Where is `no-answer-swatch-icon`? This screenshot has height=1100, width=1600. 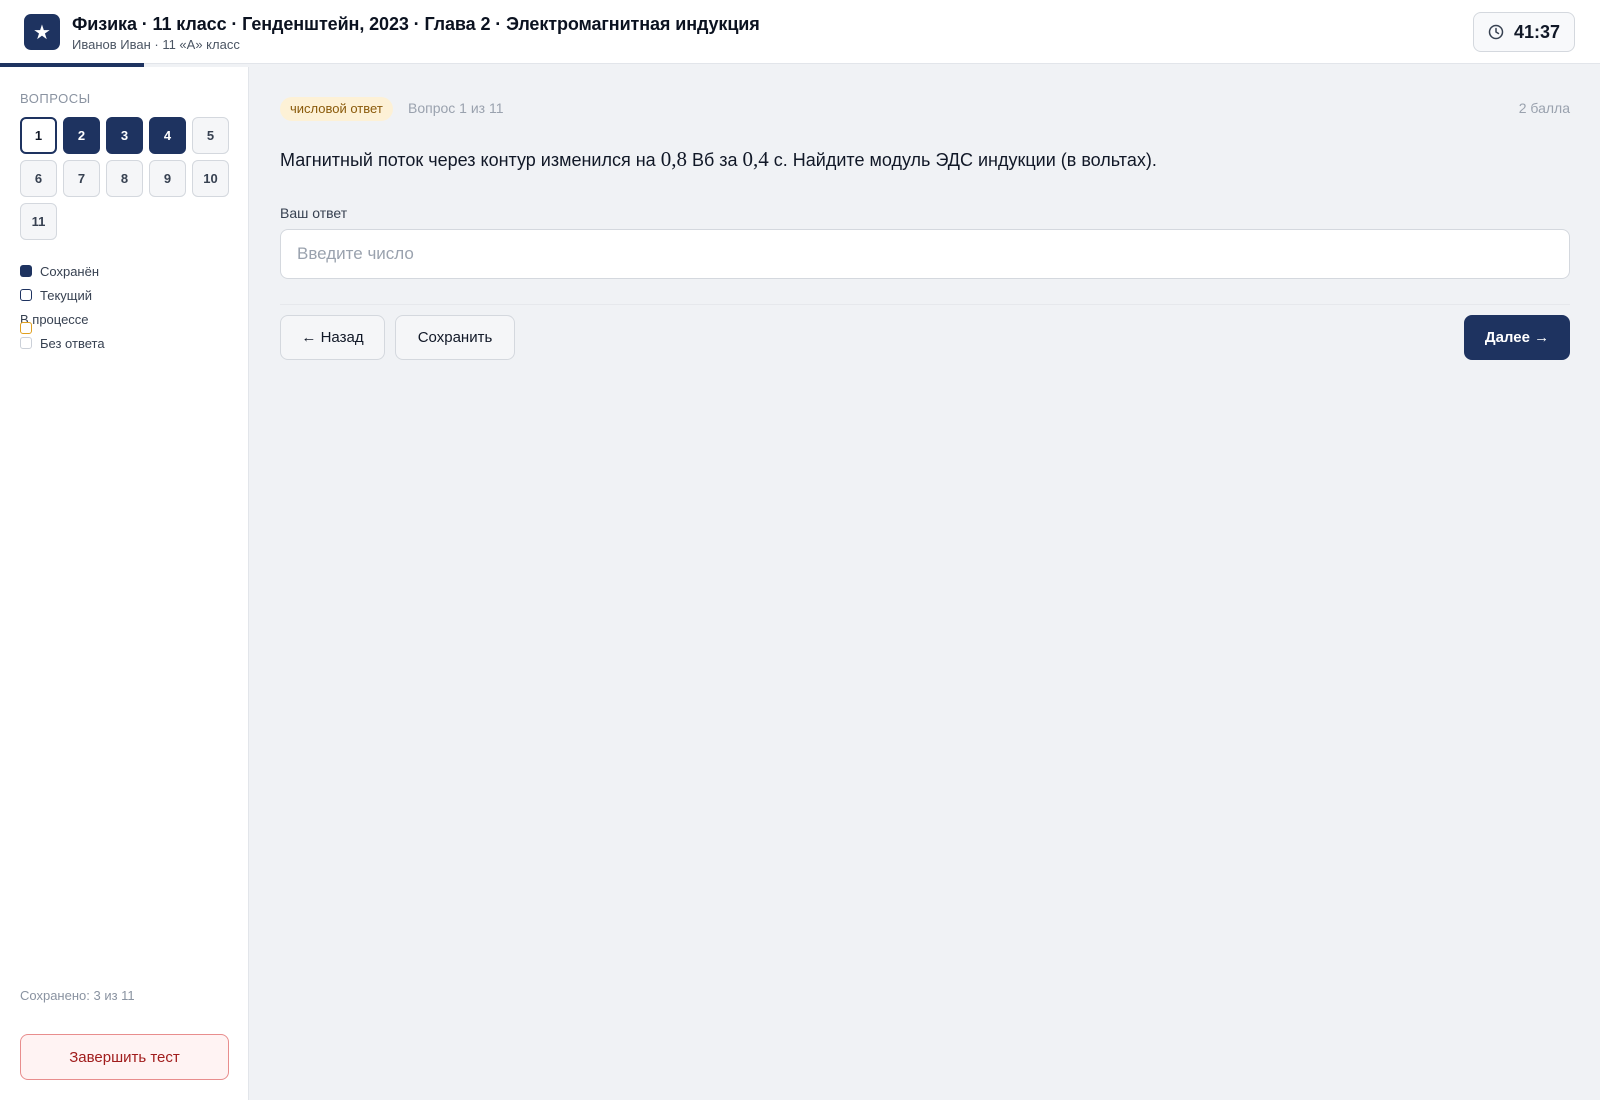 no-answer-swatch-icon is located at coordinates (26, 343).